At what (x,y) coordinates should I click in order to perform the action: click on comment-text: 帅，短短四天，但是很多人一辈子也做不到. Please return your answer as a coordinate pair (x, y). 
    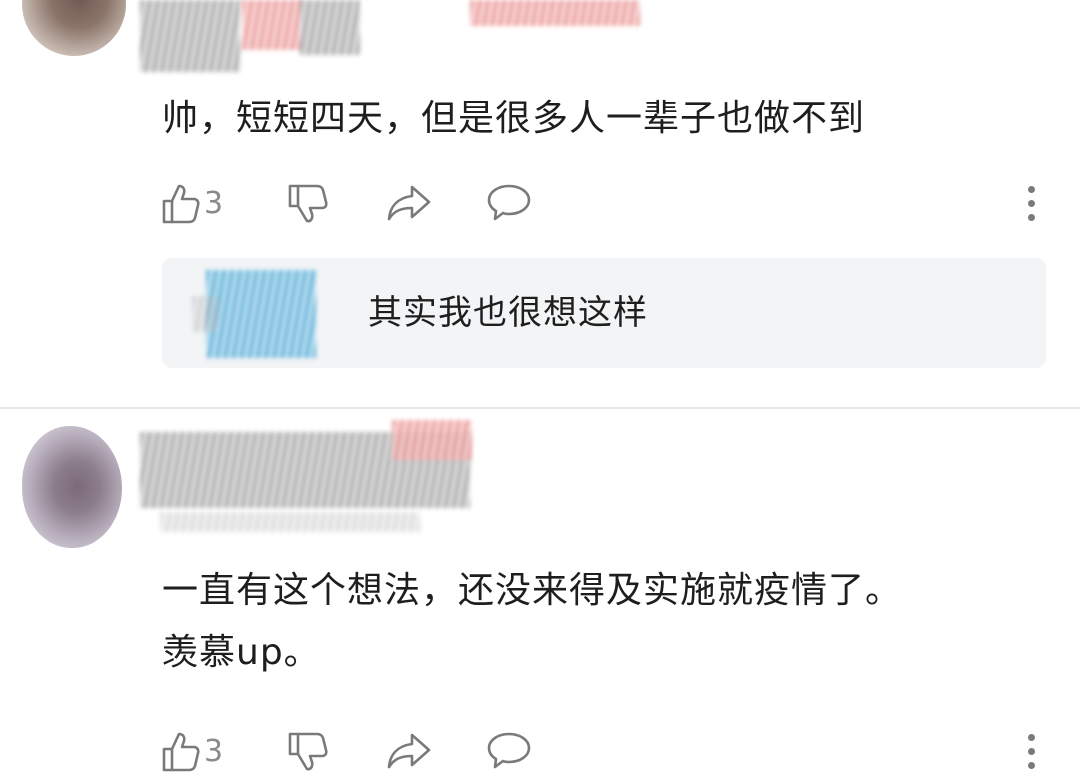
    Looking at the image, I should click on (601, 119).